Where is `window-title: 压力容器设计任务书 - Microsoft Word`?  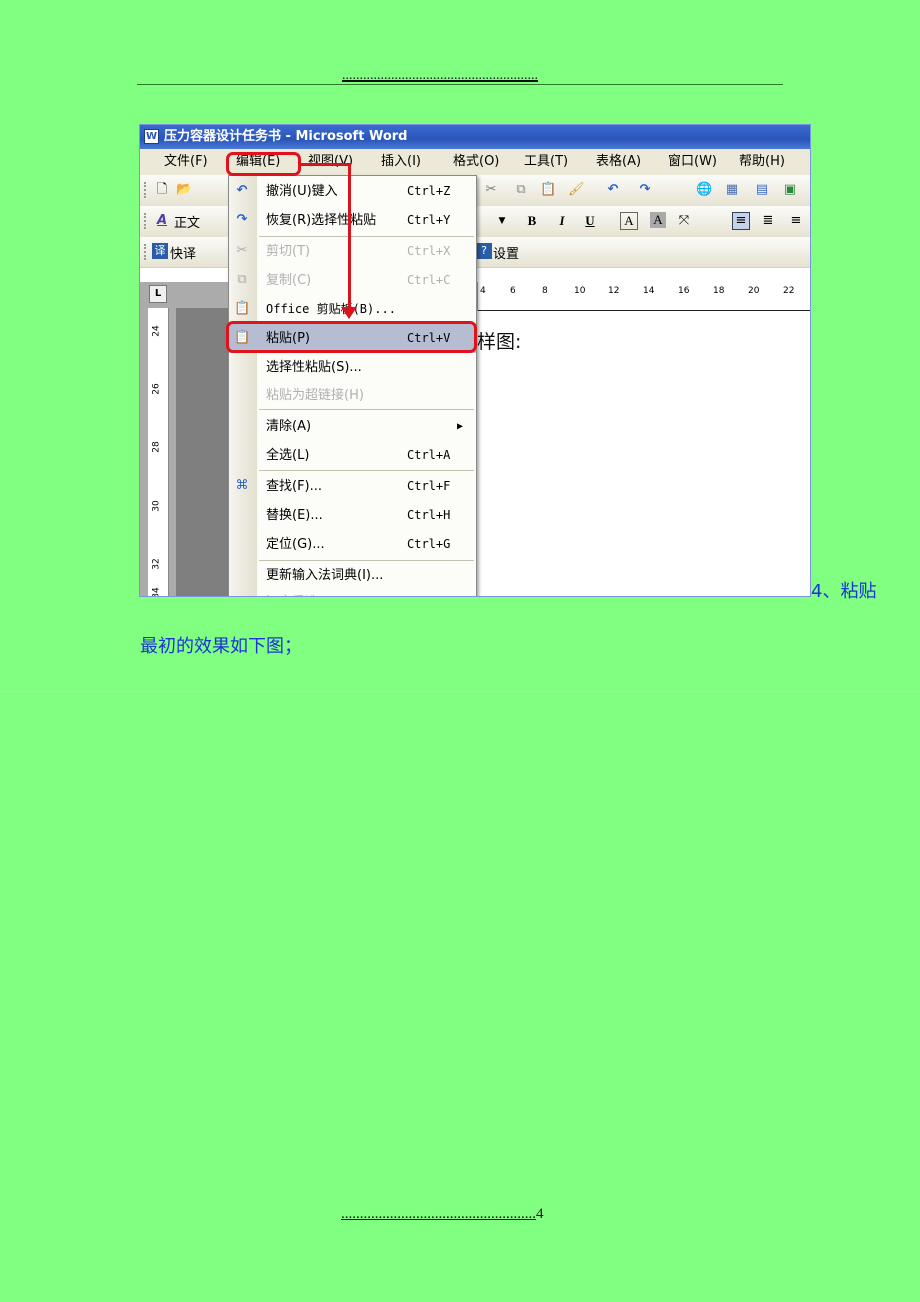 window-title: 压力容器设计任务书 - Microsoft Word is located at coordinates (286, 136).